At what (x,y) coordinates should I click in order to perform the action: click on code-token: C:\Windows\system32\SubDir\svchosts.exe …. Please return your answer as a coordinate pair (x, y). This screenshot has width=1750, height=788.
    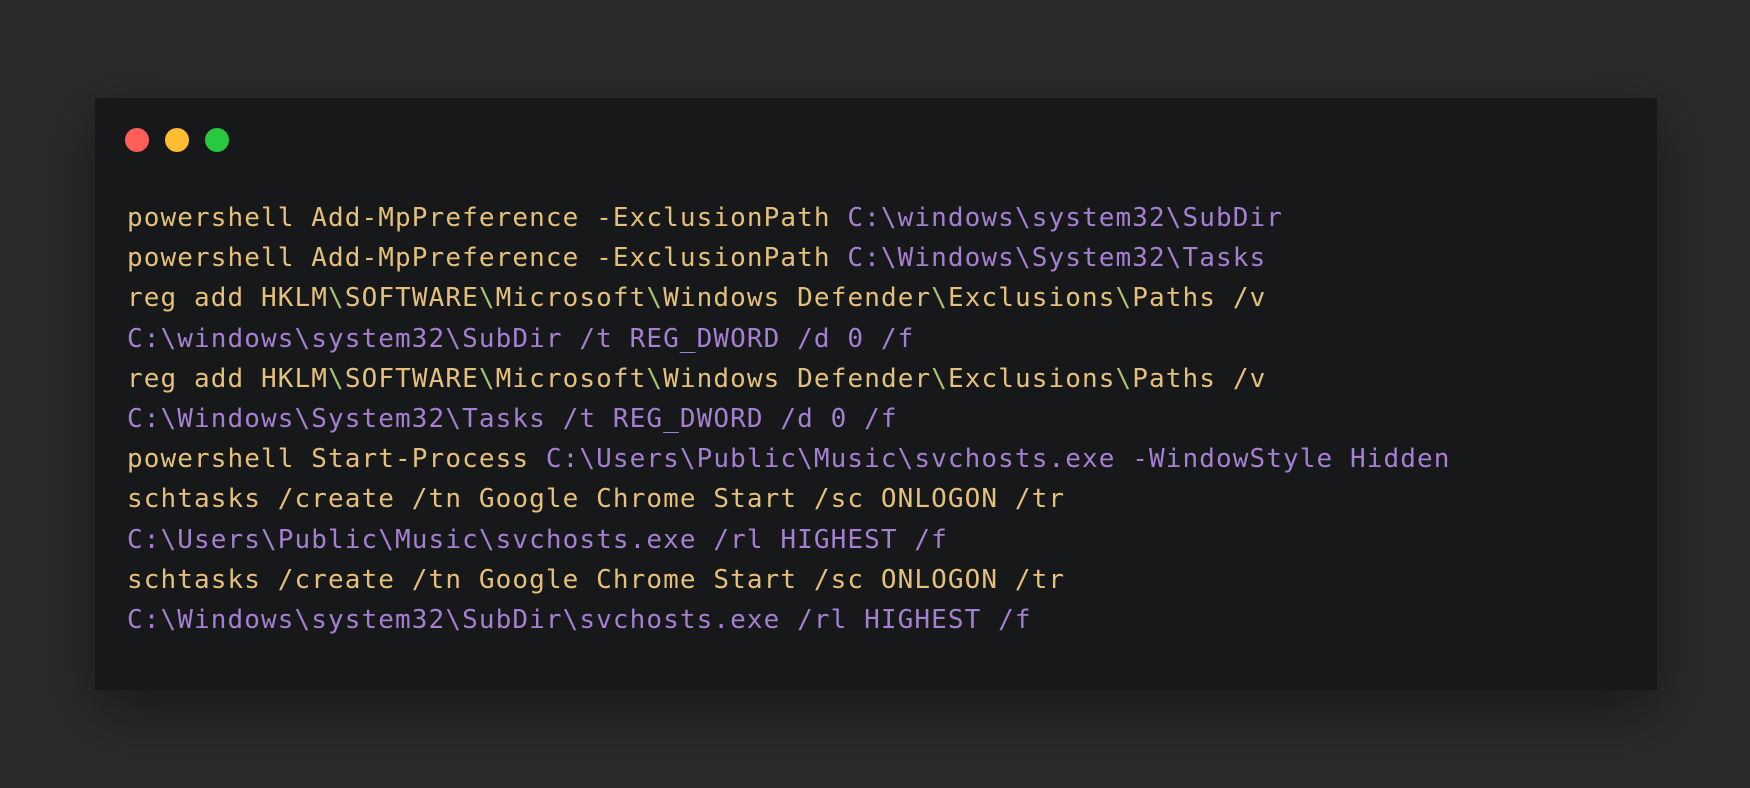
    Looking at the image, I should click on (579, 619).